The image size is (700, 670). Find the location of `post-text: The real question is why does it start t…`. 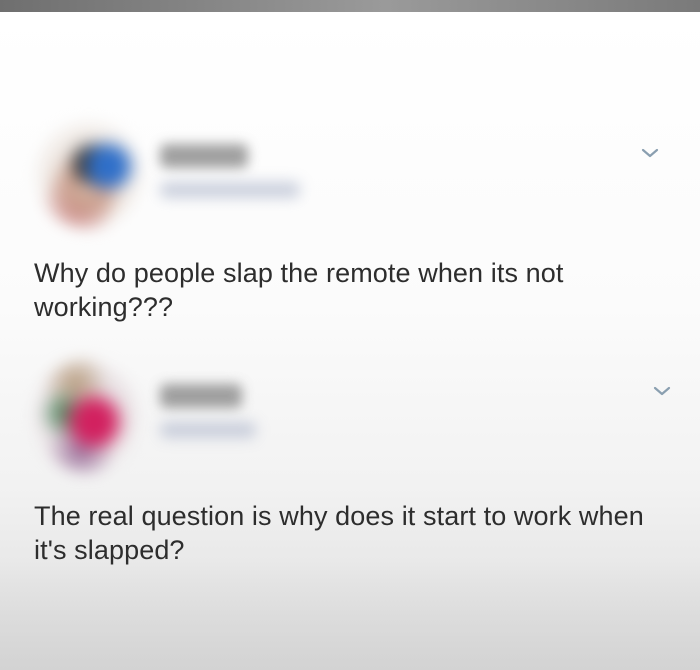

post-text: The real question is why does it start t… is located at coordinates (339, 533).